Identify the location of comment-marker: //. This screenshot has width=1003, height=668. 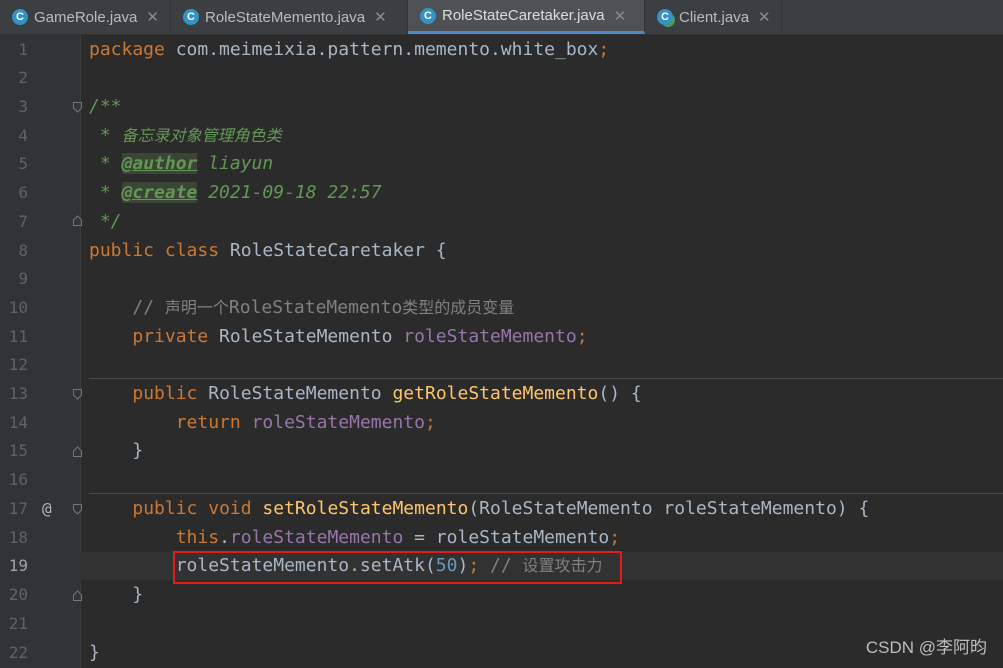
(148, 307).